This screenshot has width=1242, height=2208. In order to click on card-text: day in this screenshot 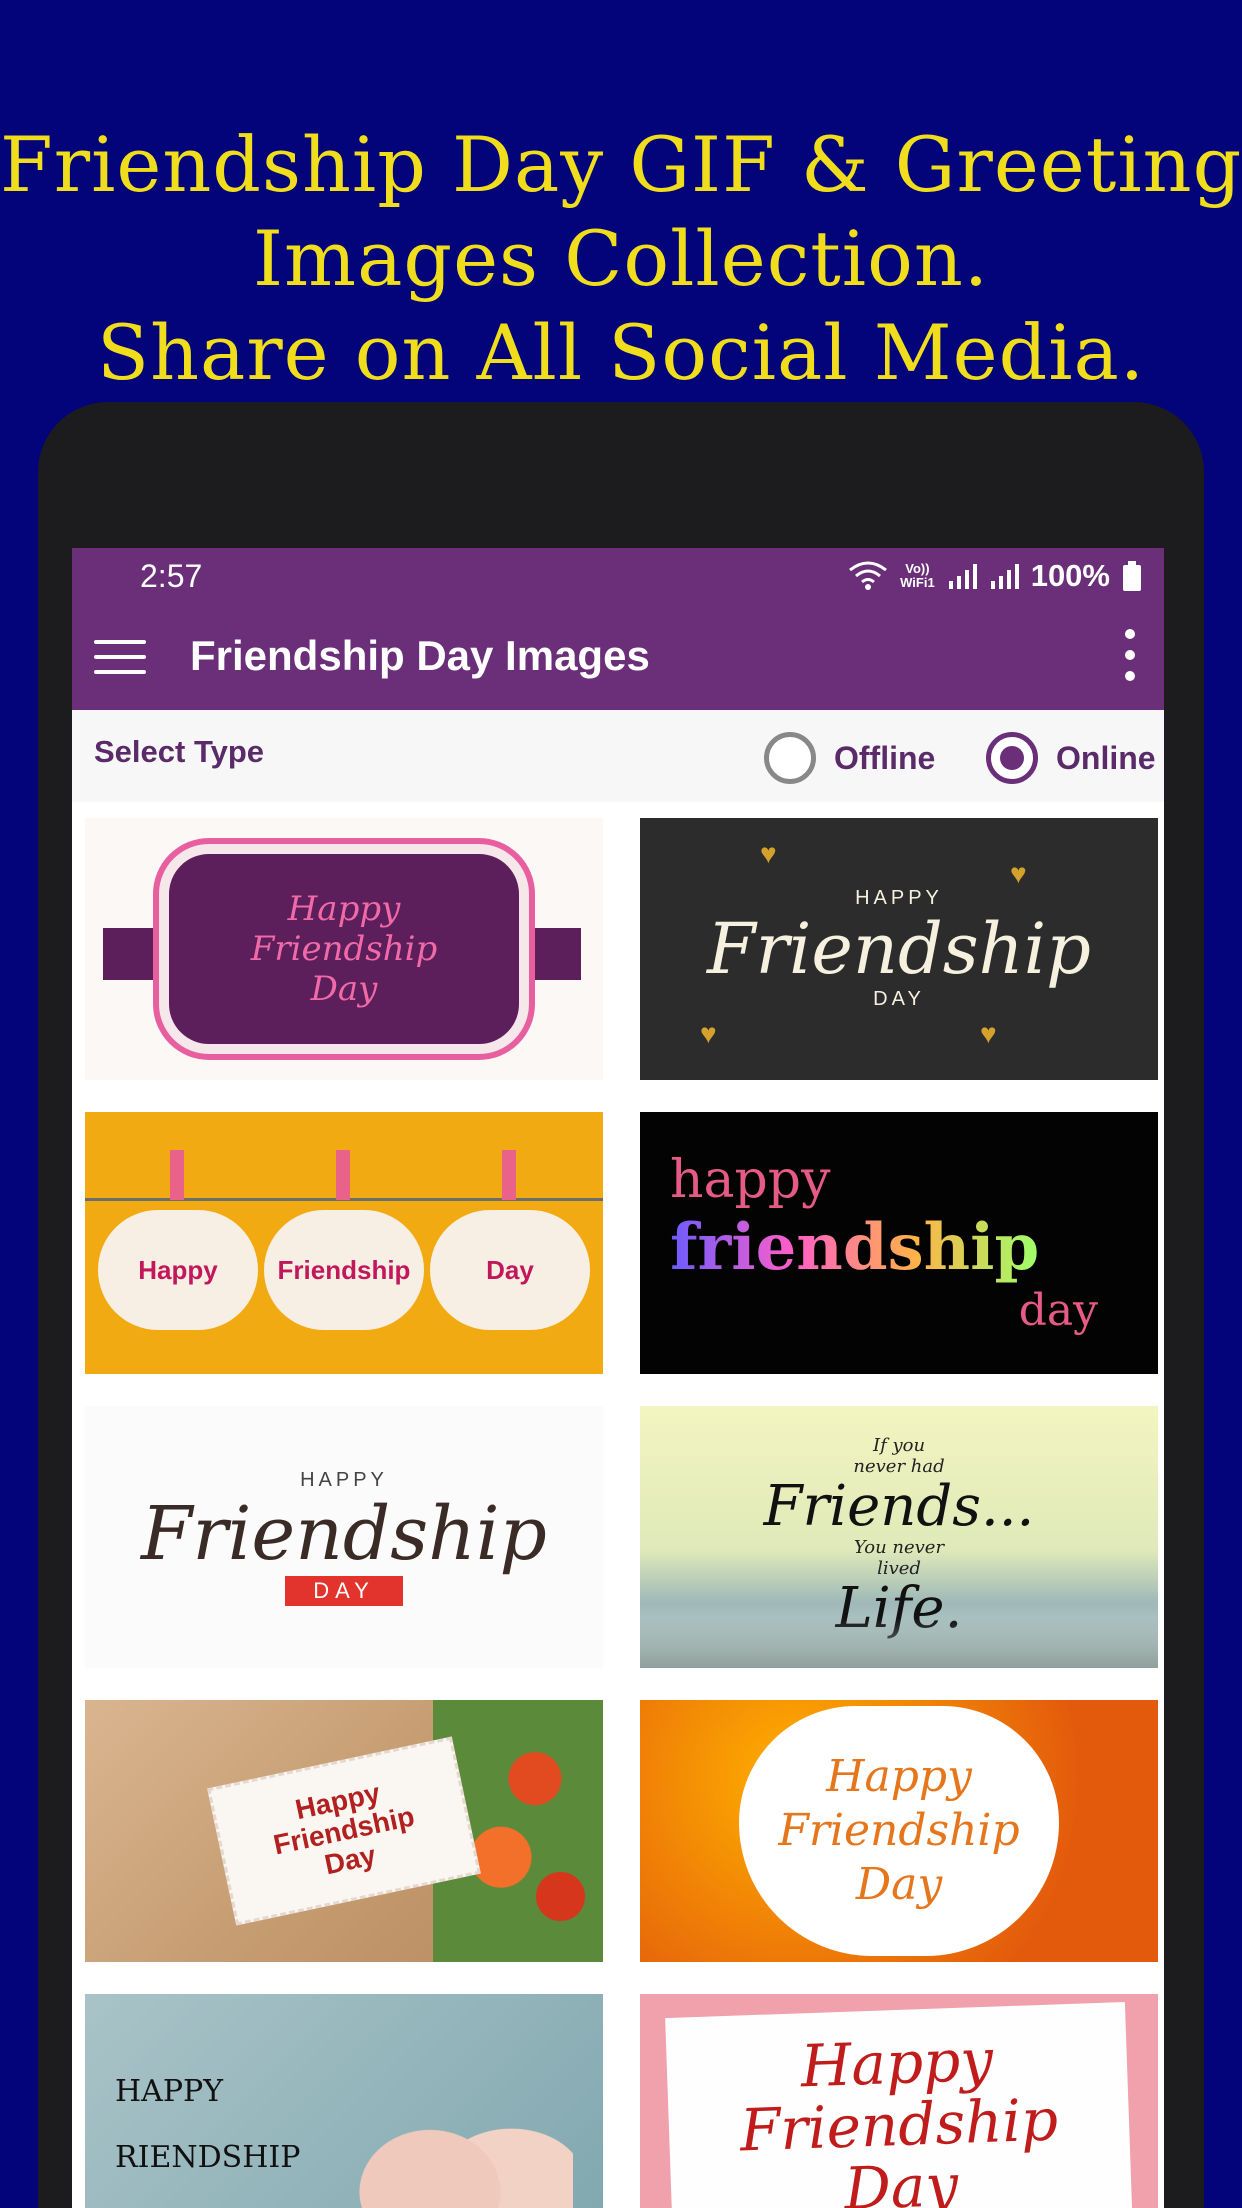, I will do `click(1058, 1310)`.